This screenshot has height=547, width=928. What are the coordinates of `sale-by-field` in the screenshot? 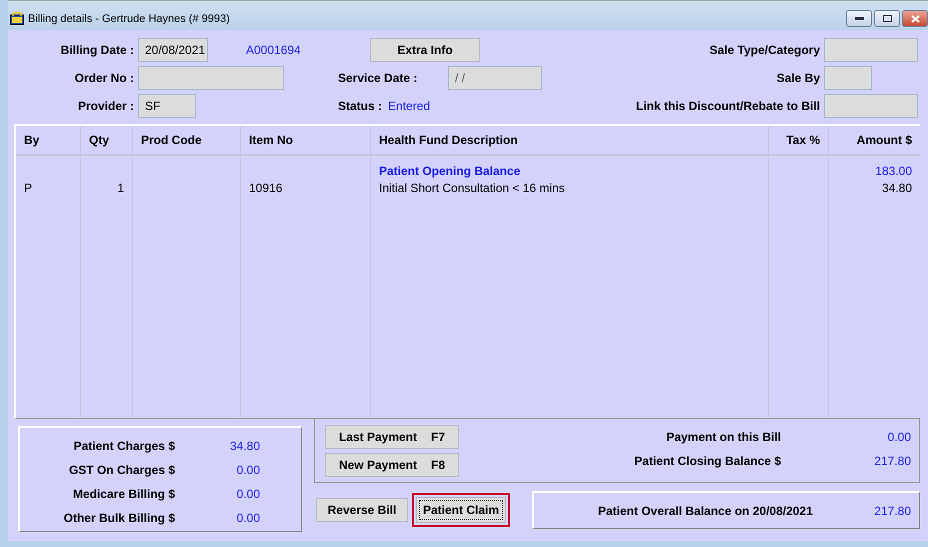 It's located at (848, 78).